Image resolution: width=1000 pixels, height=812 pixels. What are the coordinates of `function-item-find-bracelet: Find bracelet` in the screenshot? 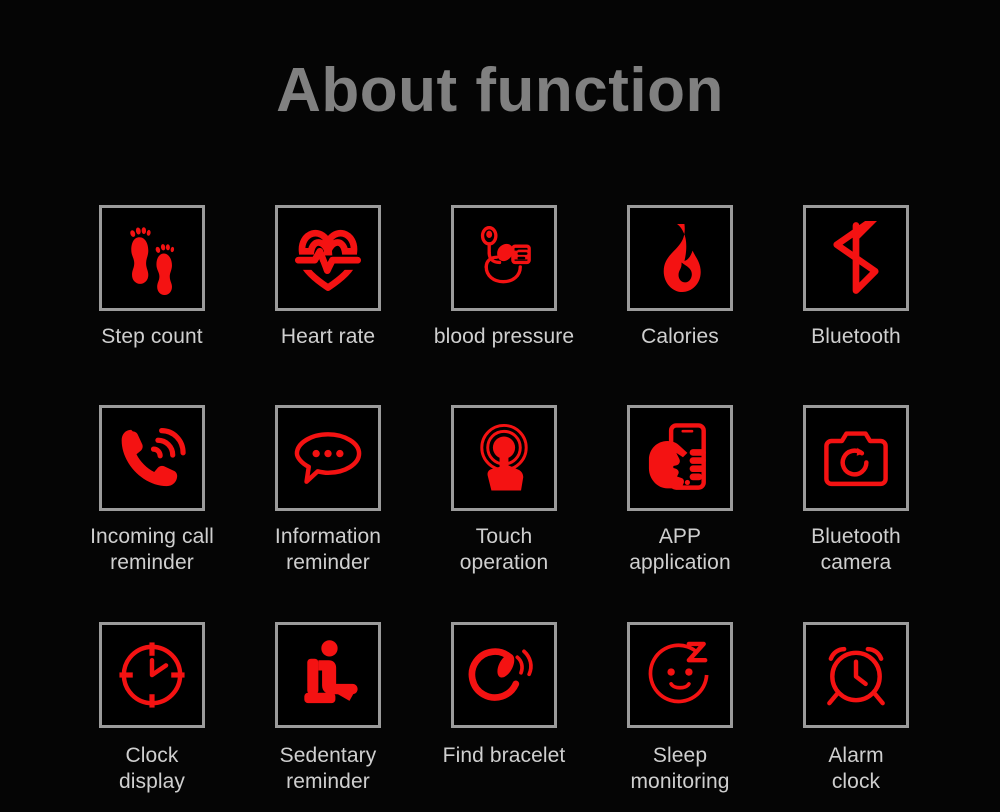 It's located at (504, 684).